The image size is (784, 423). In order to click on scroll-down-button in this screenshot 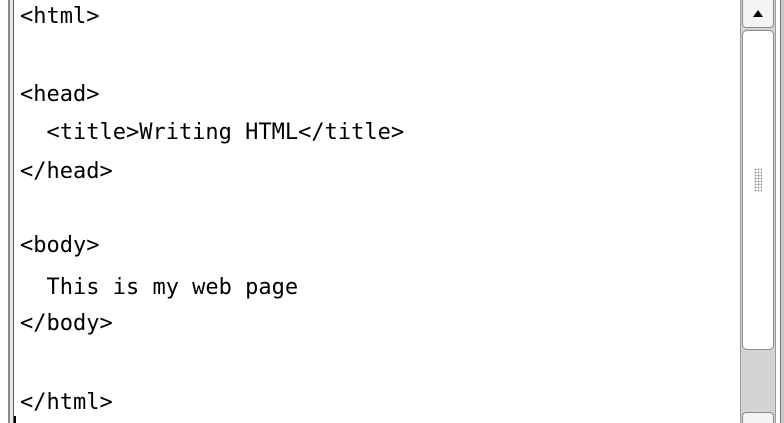, I will do `click(758, 417)`.